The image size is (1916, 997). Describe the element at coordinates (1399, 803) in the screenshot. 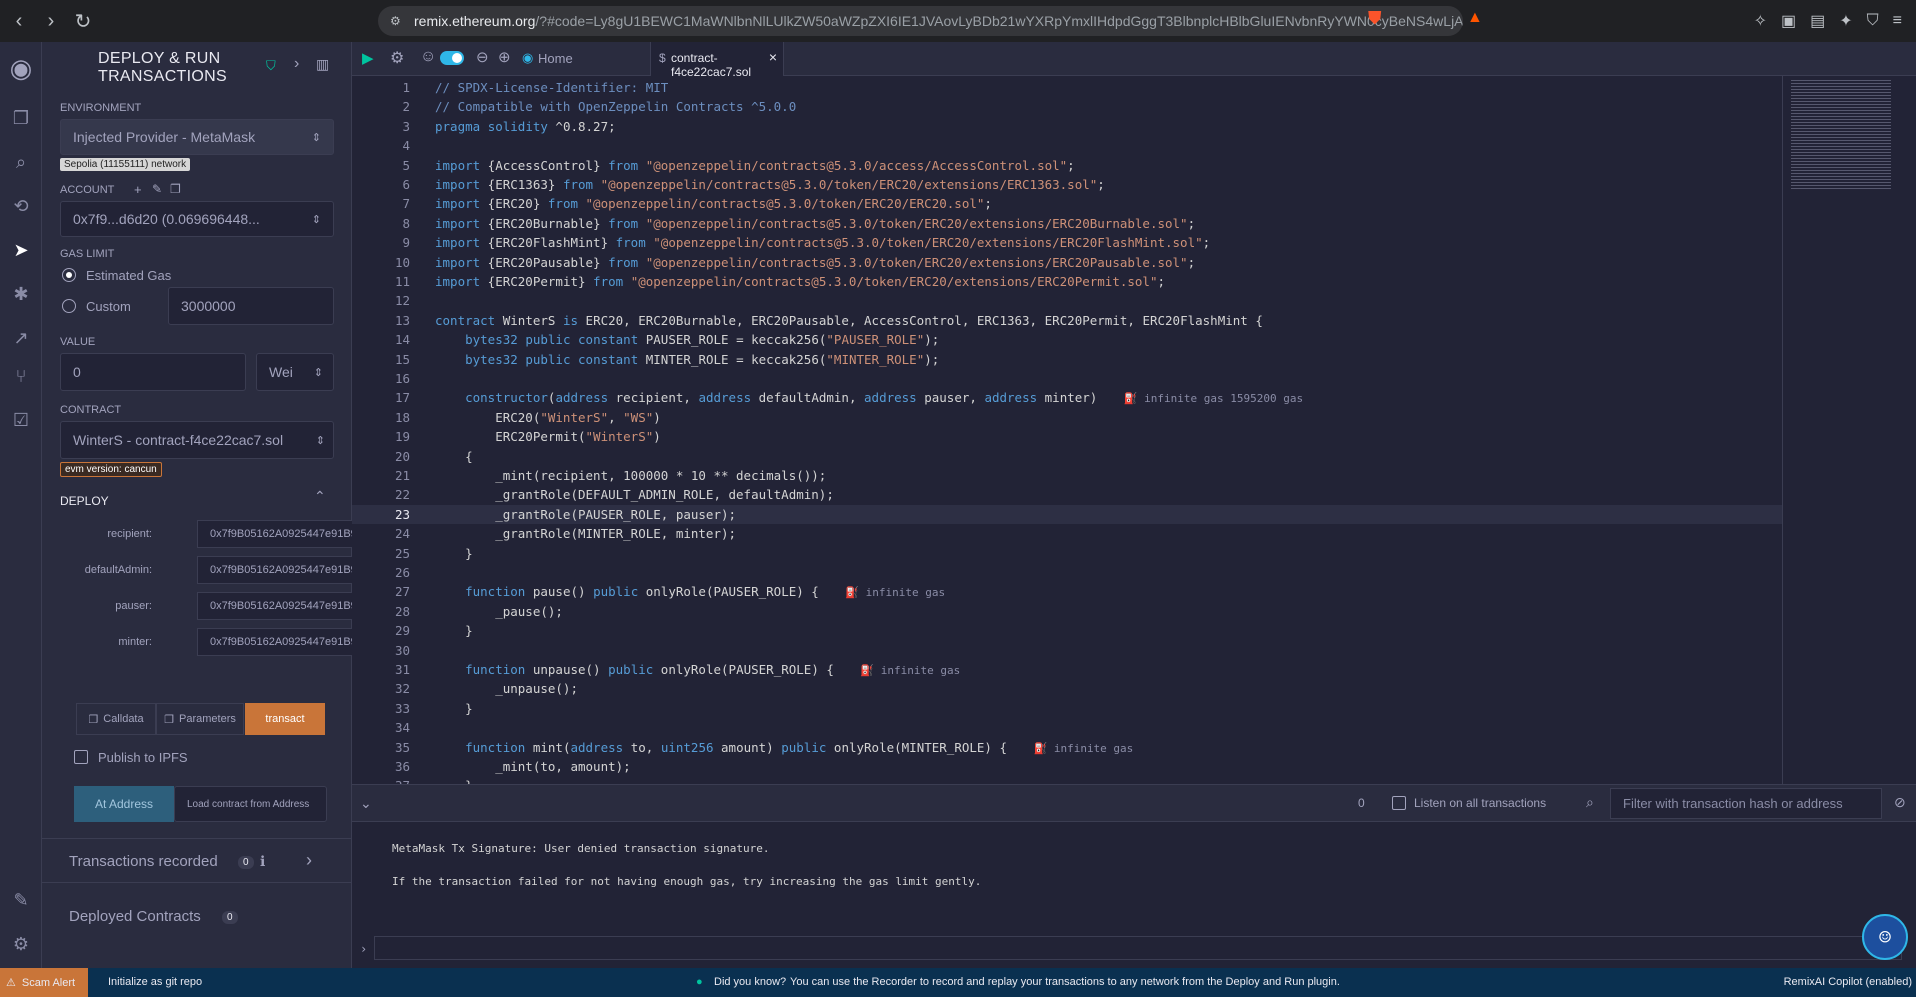

I see `listen-all-checkbox` at that location.